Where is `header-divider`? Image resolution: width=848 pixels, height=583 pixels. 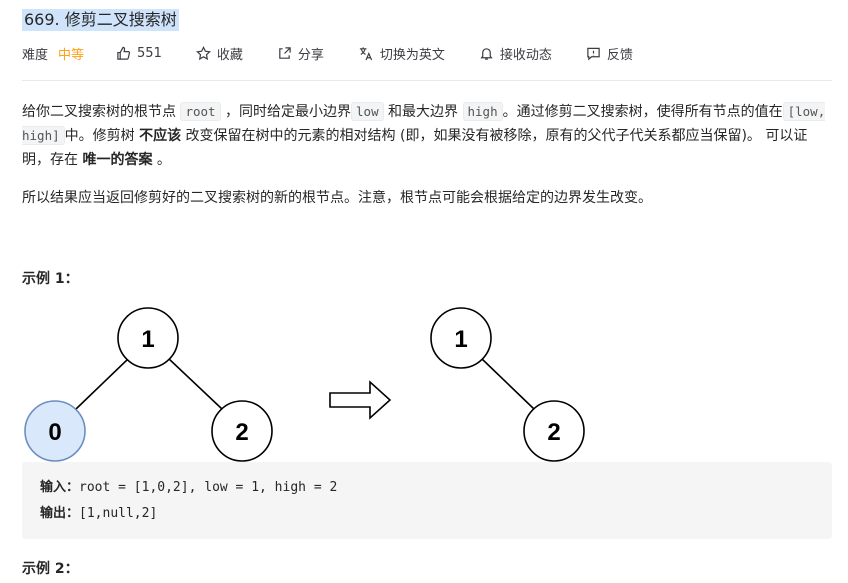
header-divider is located at coordinates (427, 80).